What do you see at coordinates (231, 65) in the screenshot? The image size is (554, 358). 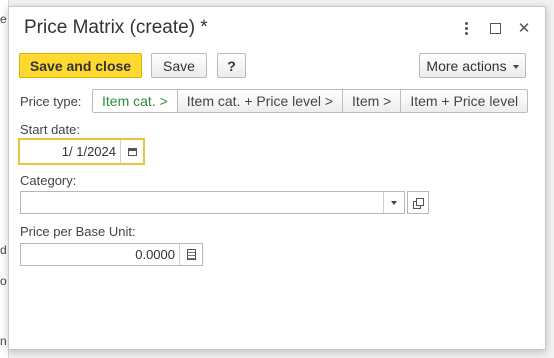 I see `help-button: ?` at bounding box center [231, 65].